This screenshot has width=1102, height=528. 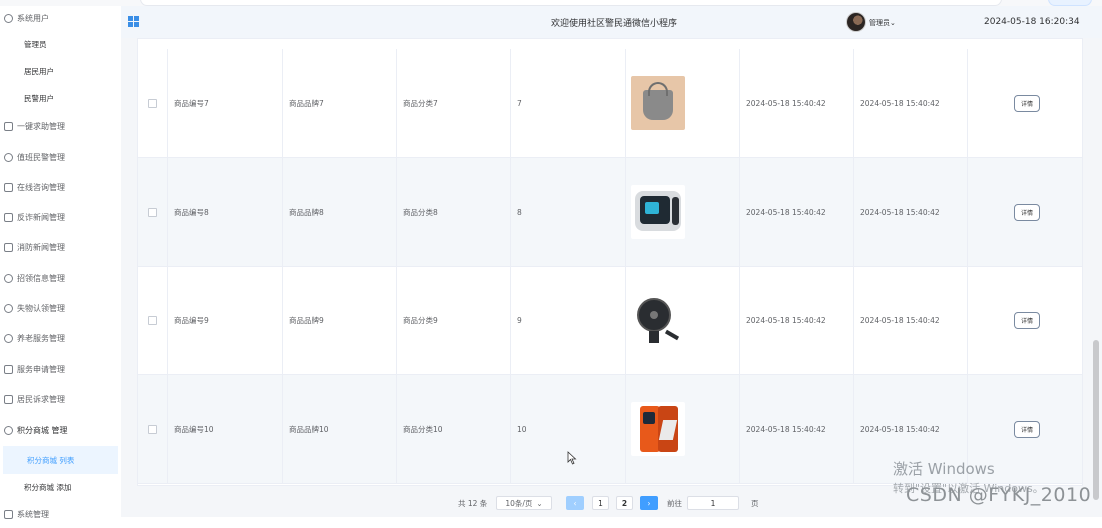 What do you see at coordinates (911, 212) in the screenshot?
I see `updated-time: 2024-05-18 15:40:42` at bounding box center [911, 212].